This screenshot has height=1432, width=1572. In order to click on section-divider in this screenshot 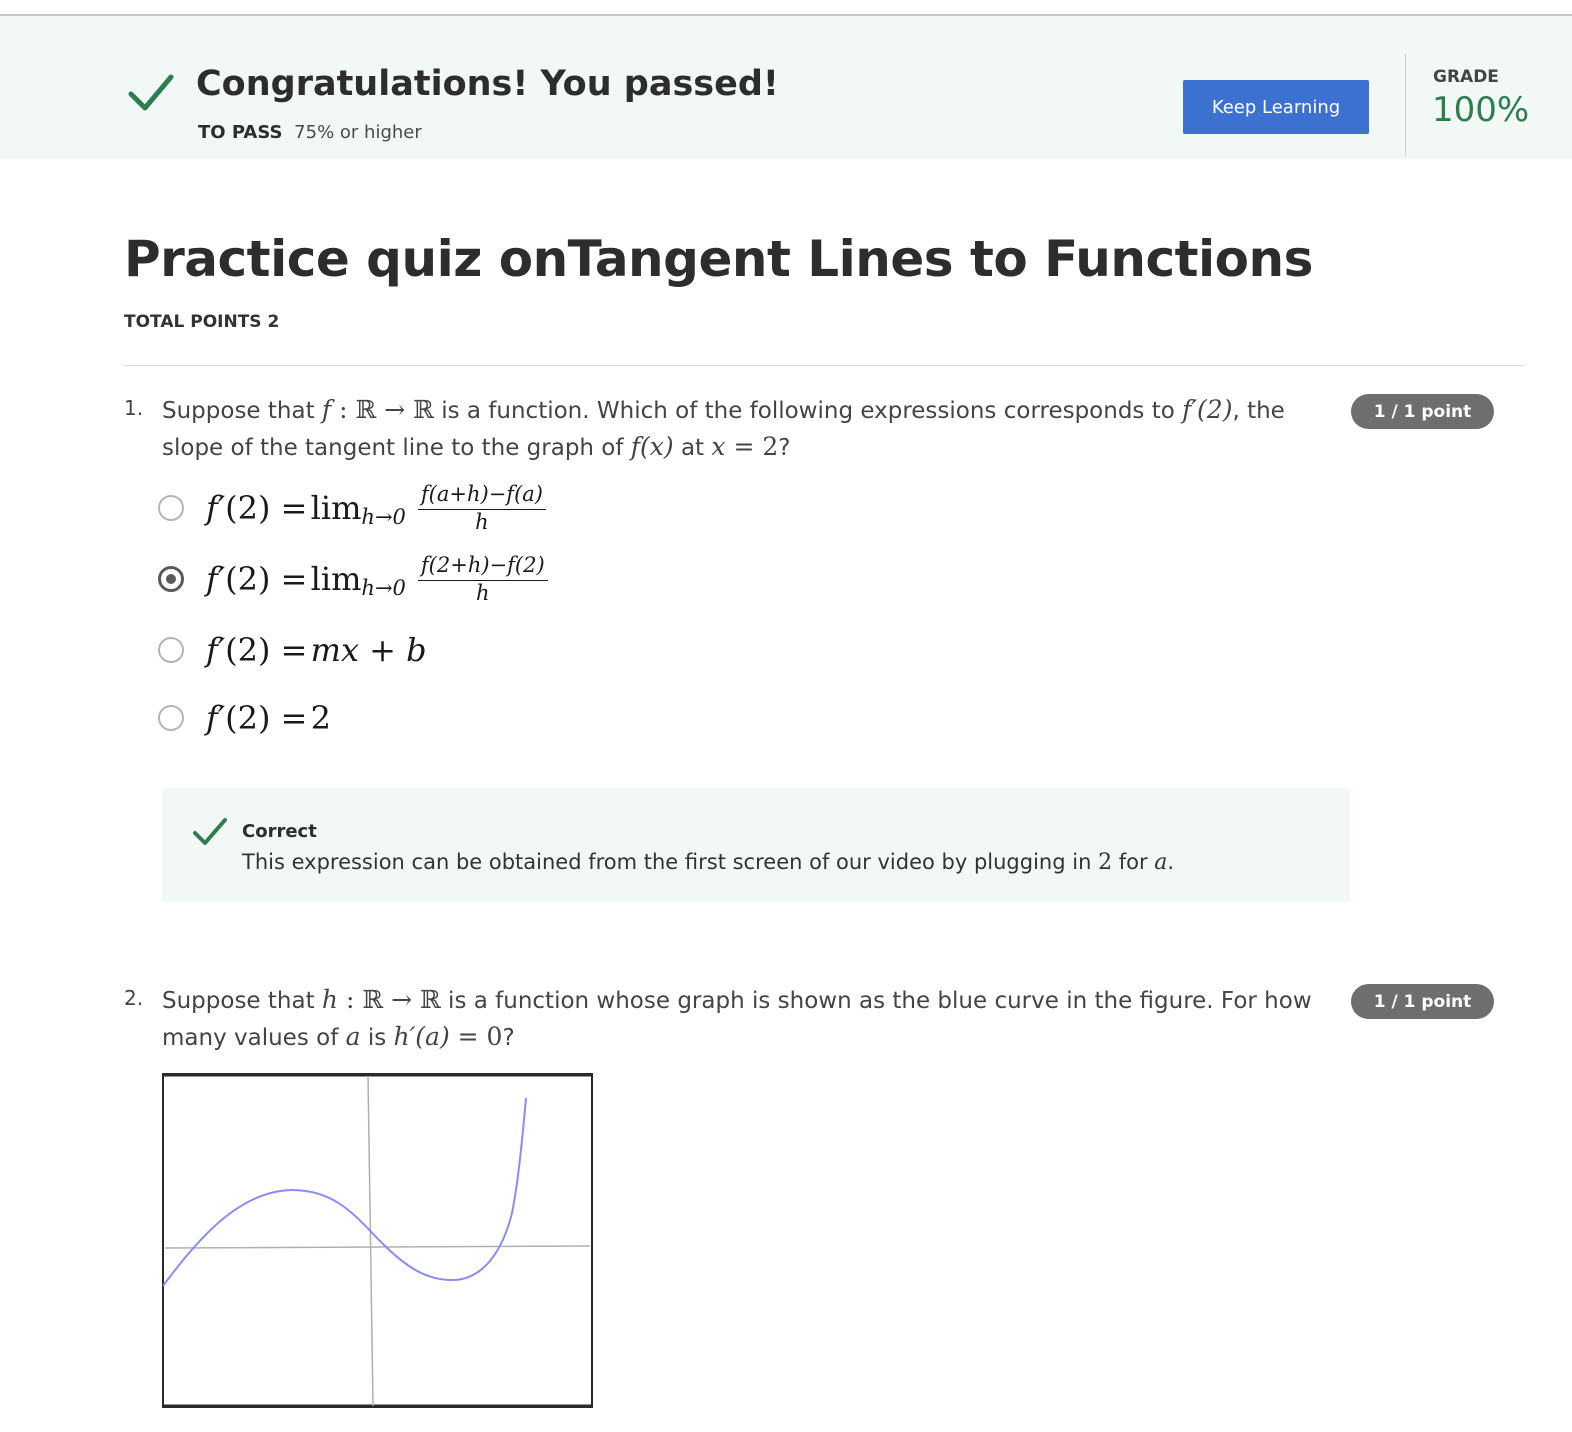, I will do `click(824, 365)`.